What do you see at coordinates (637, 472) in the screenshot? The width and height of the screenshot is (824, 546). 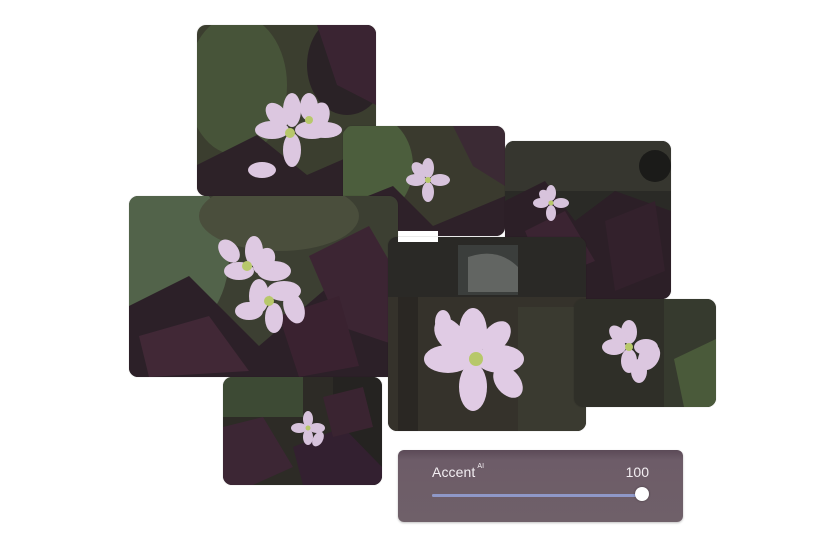 I see `slider-value: 100` at bounding box center [637, 472].